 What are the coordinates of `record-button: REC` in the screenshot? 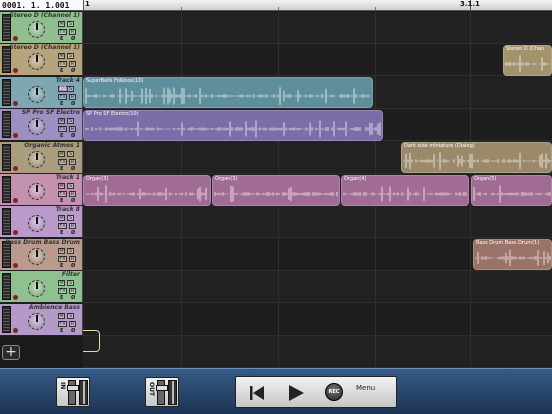 It's located at (334, 392).